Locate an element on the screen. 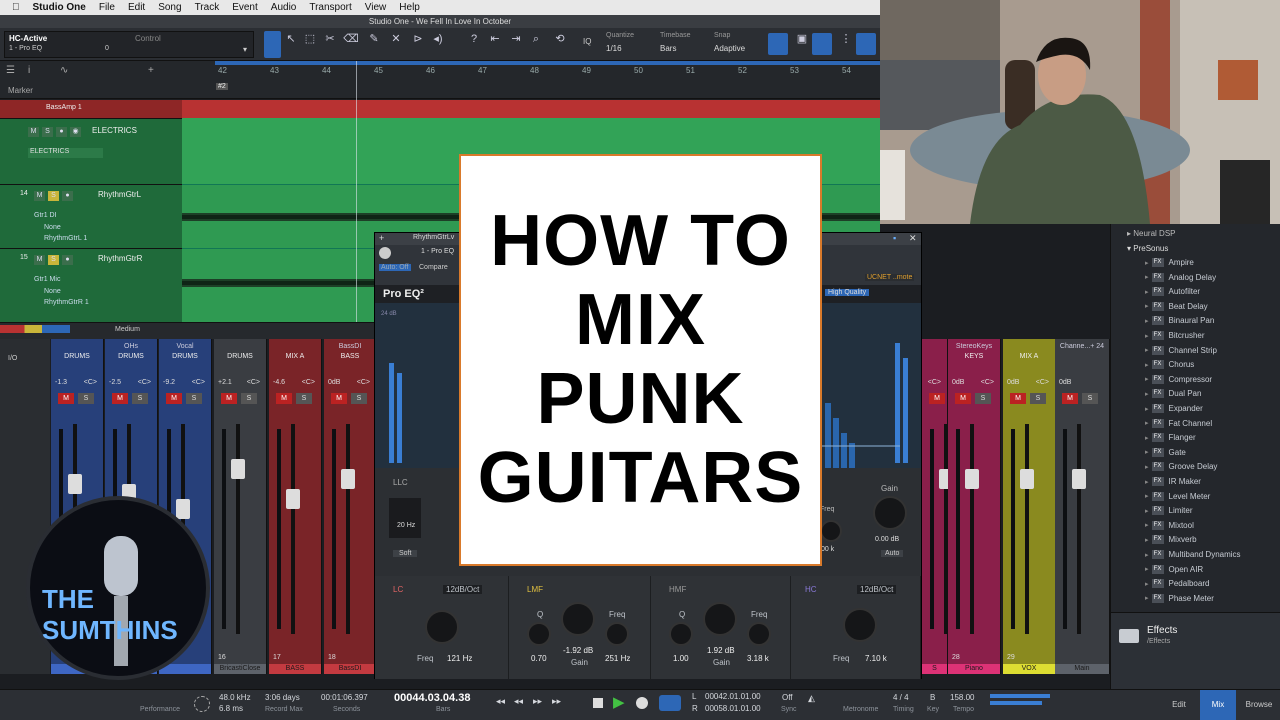  menu-audio: Audio is located at coordinates (284, 7).